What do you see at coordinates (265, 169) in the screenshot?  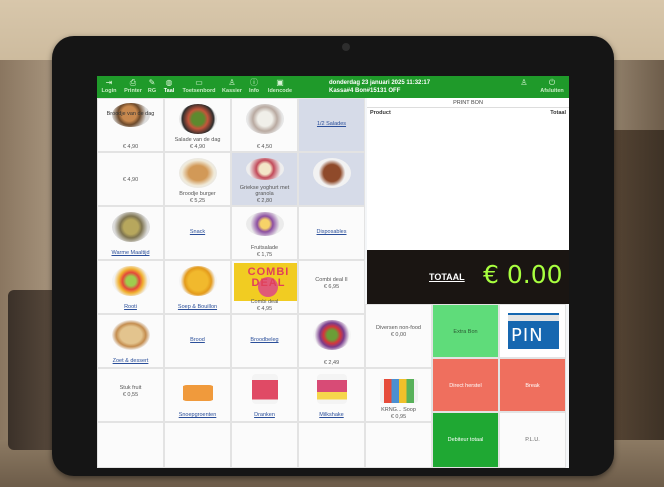 I see `yoghurt-image` at bounding box center [265, 169].